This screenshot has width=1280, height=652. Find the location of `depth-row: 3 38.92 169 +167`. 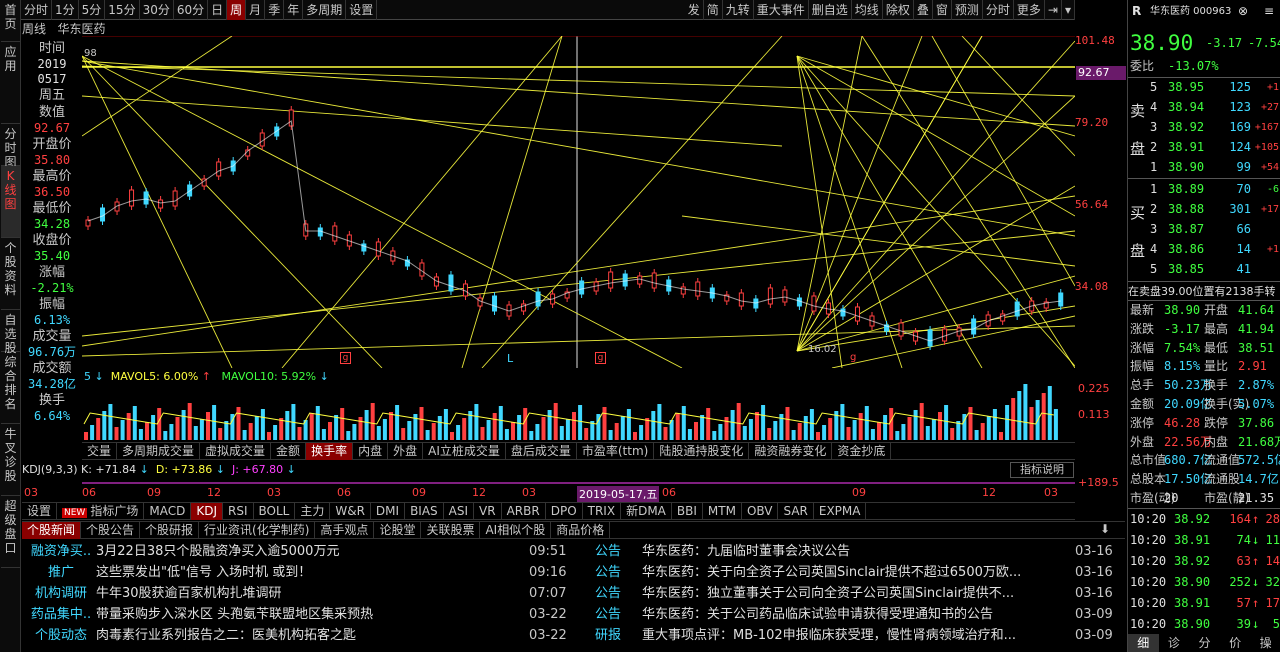

depth-row: 3 38.92 169 +167 is located at coordinates (1204, 127).